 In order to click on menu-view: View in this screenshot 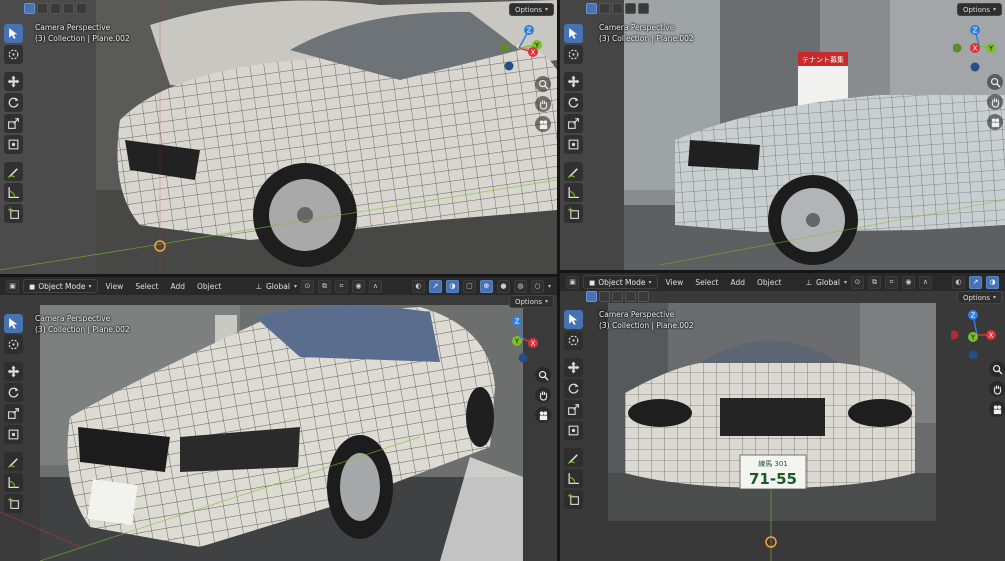, I will do `click(115, 286)`.